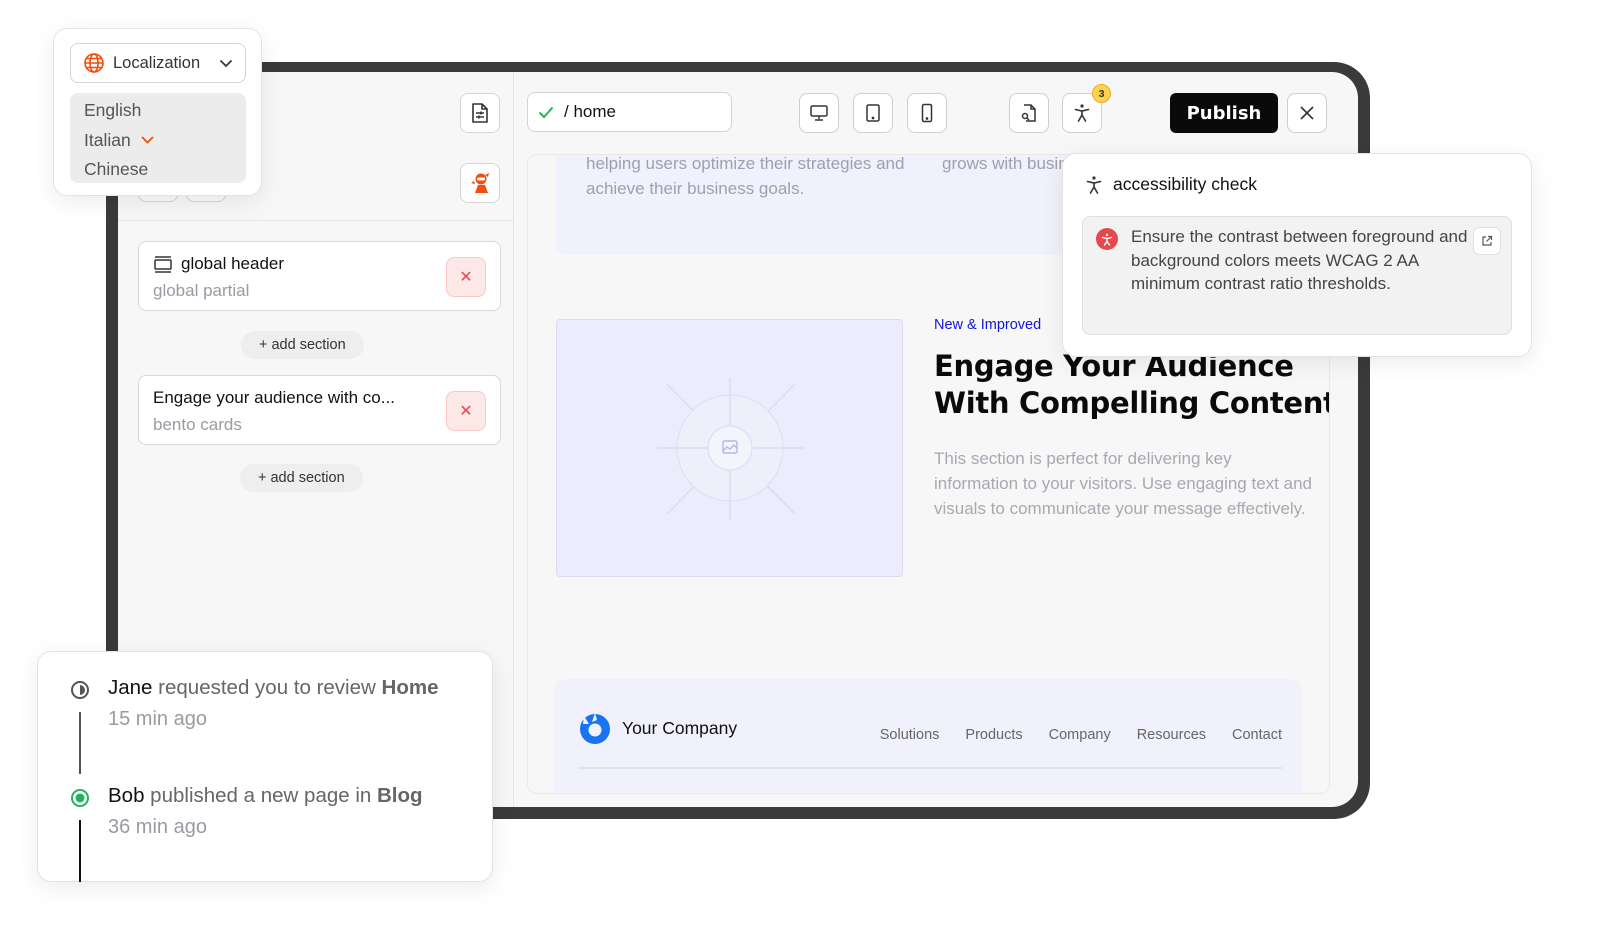 This screenshot has height=945, width=1600. What do you see at coordinates (113, 110) in the screenshot?
I see `language-label: English` at bounding box center [113, 110].